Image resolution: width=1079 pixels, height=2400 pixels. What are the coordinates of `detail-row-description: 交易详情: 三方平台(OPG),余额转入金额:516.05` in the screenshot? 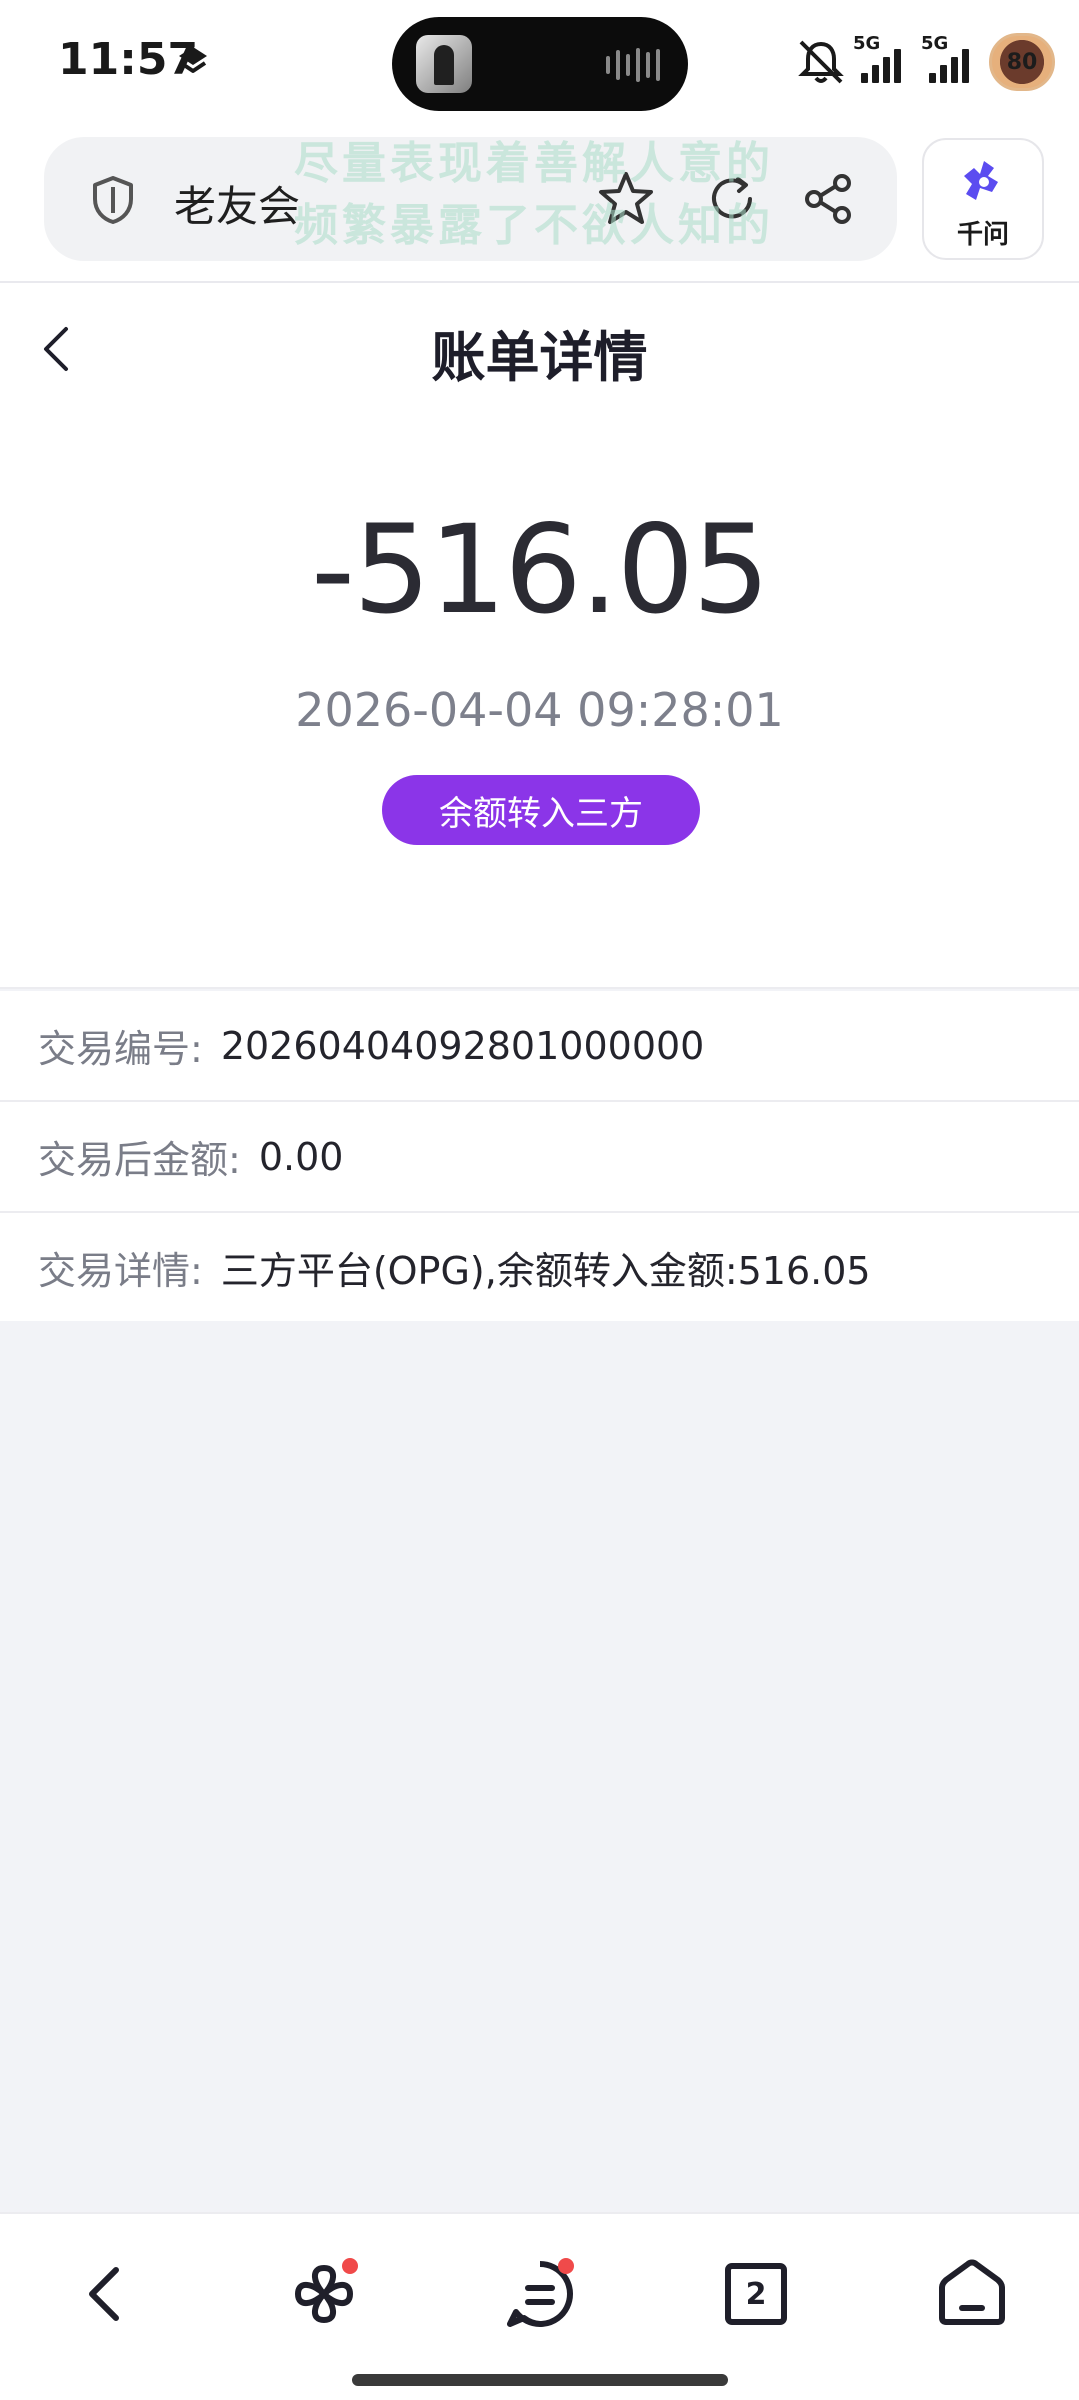 It's located at (539, 1267).